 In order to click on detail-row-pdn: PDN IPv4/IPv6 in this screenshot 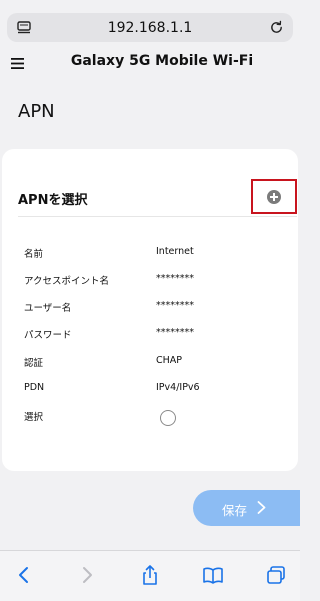, I will do `click(154, 395)`.